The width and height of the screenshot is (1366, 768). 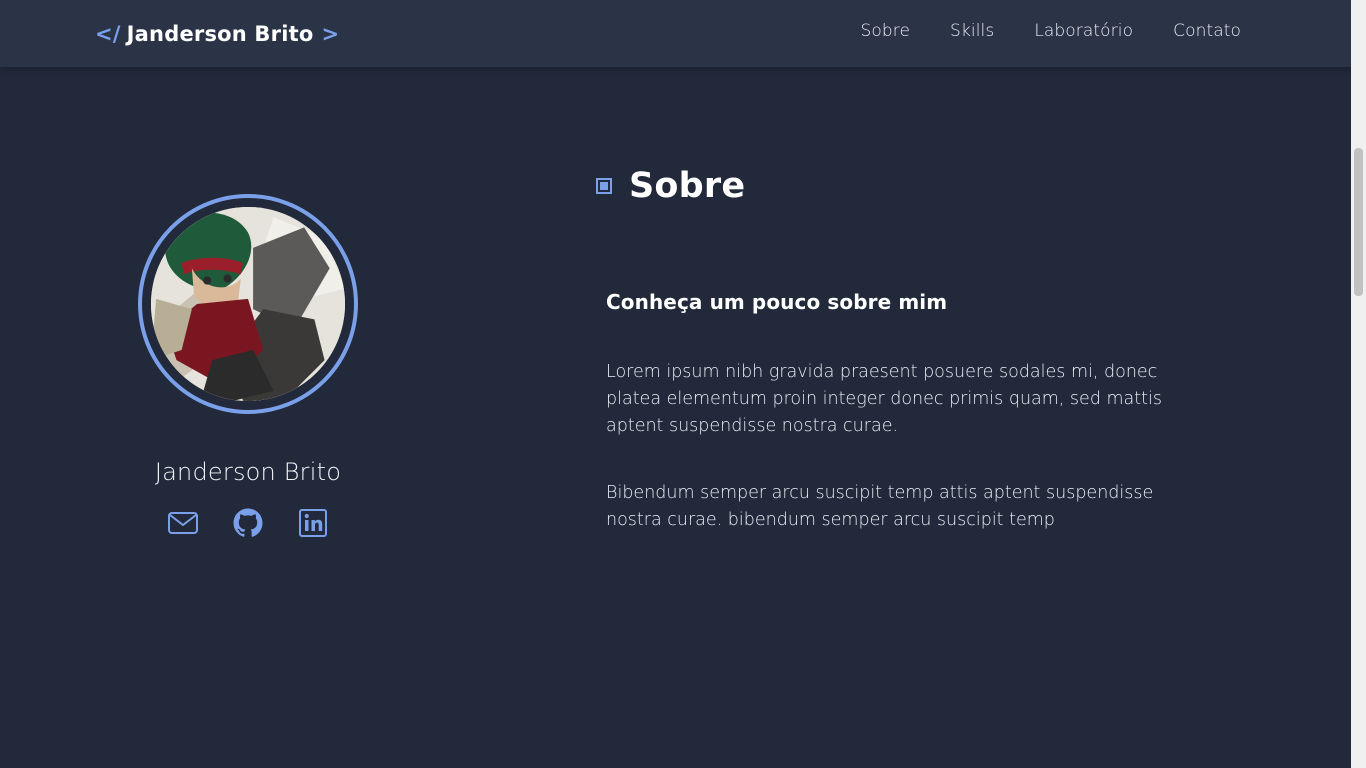 I want to click on github-link, so click(x=248, y=523).